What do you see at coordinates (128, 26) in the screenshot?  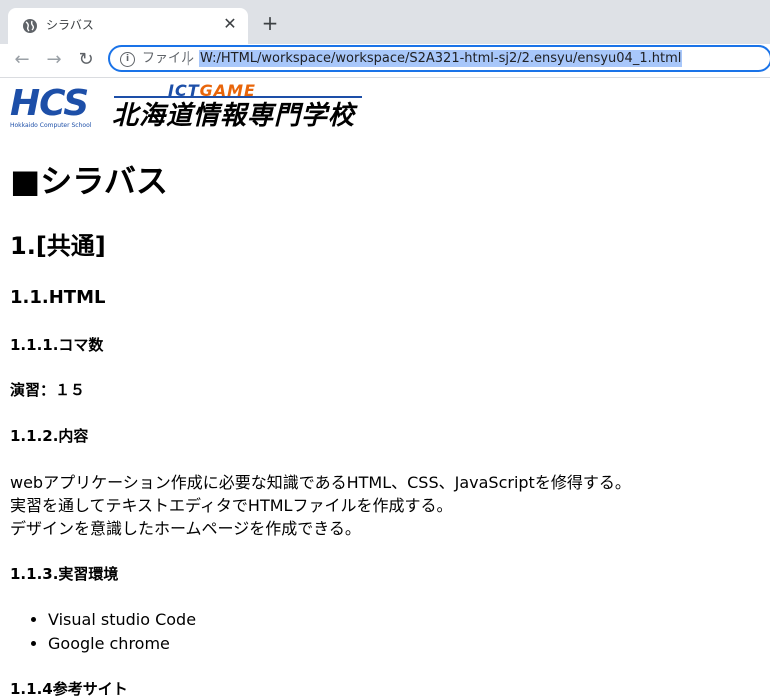 I see `browser-tab: シラバス ✕` at bounding box center [128, 26].